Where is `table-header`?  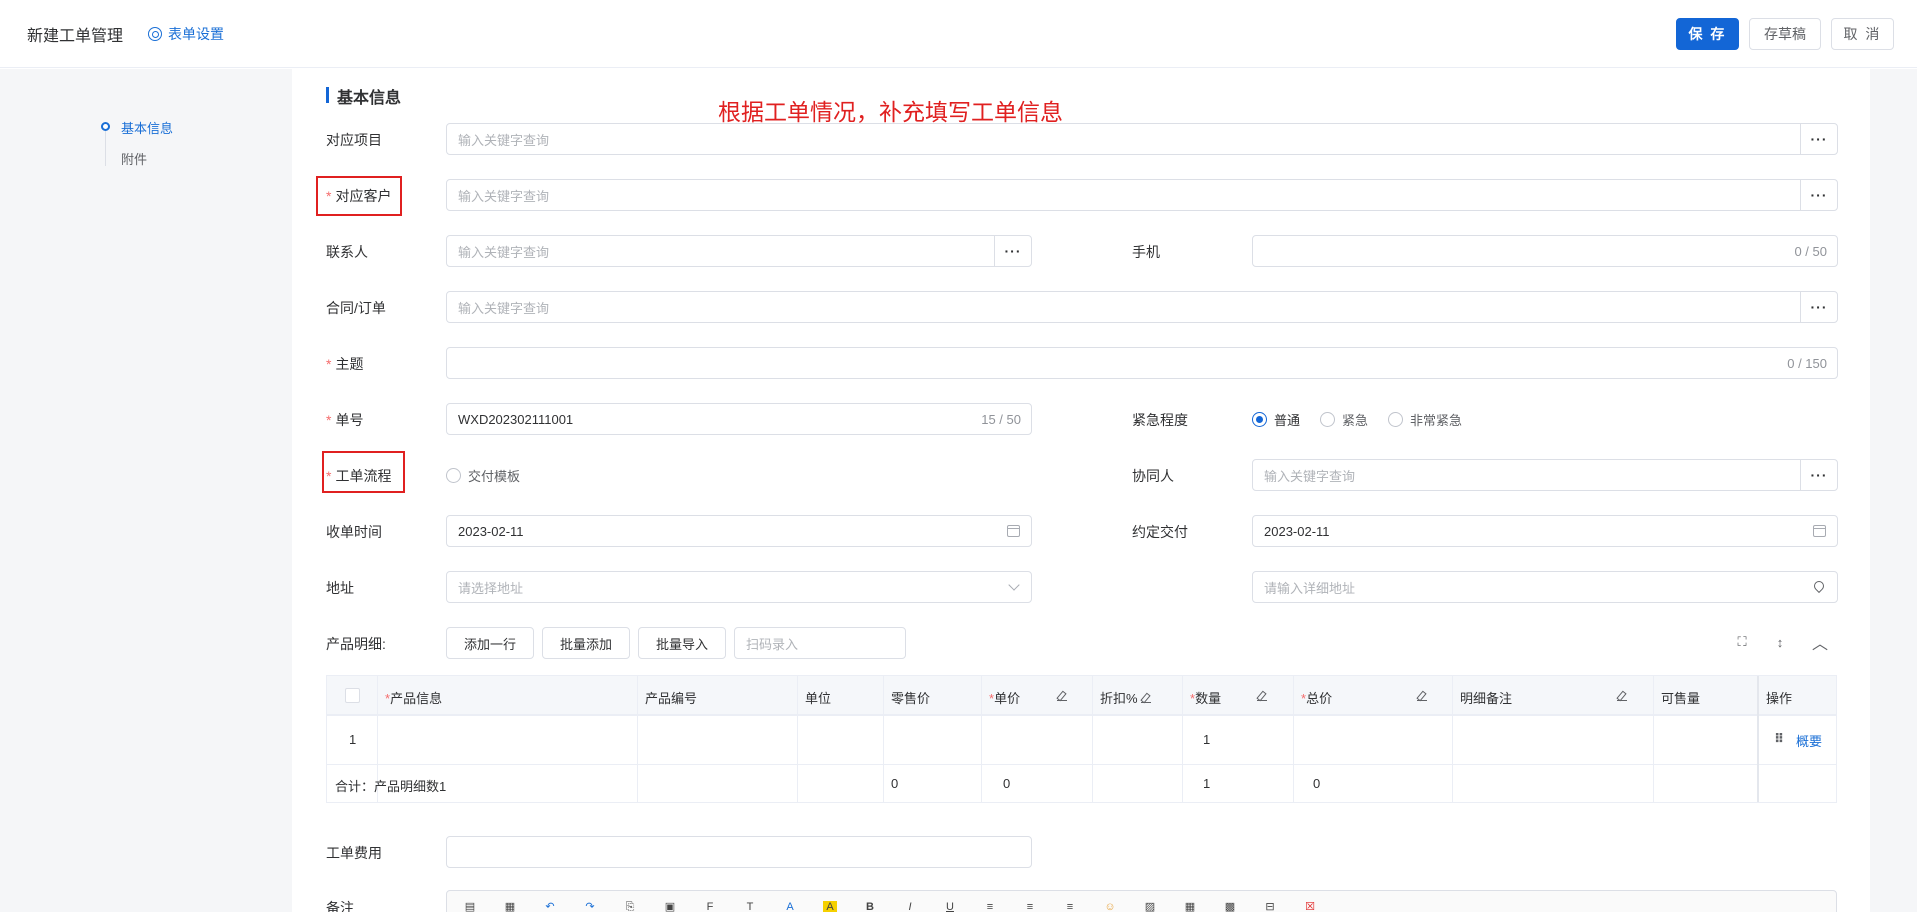 table-header is located at coordinates (1081, 695).